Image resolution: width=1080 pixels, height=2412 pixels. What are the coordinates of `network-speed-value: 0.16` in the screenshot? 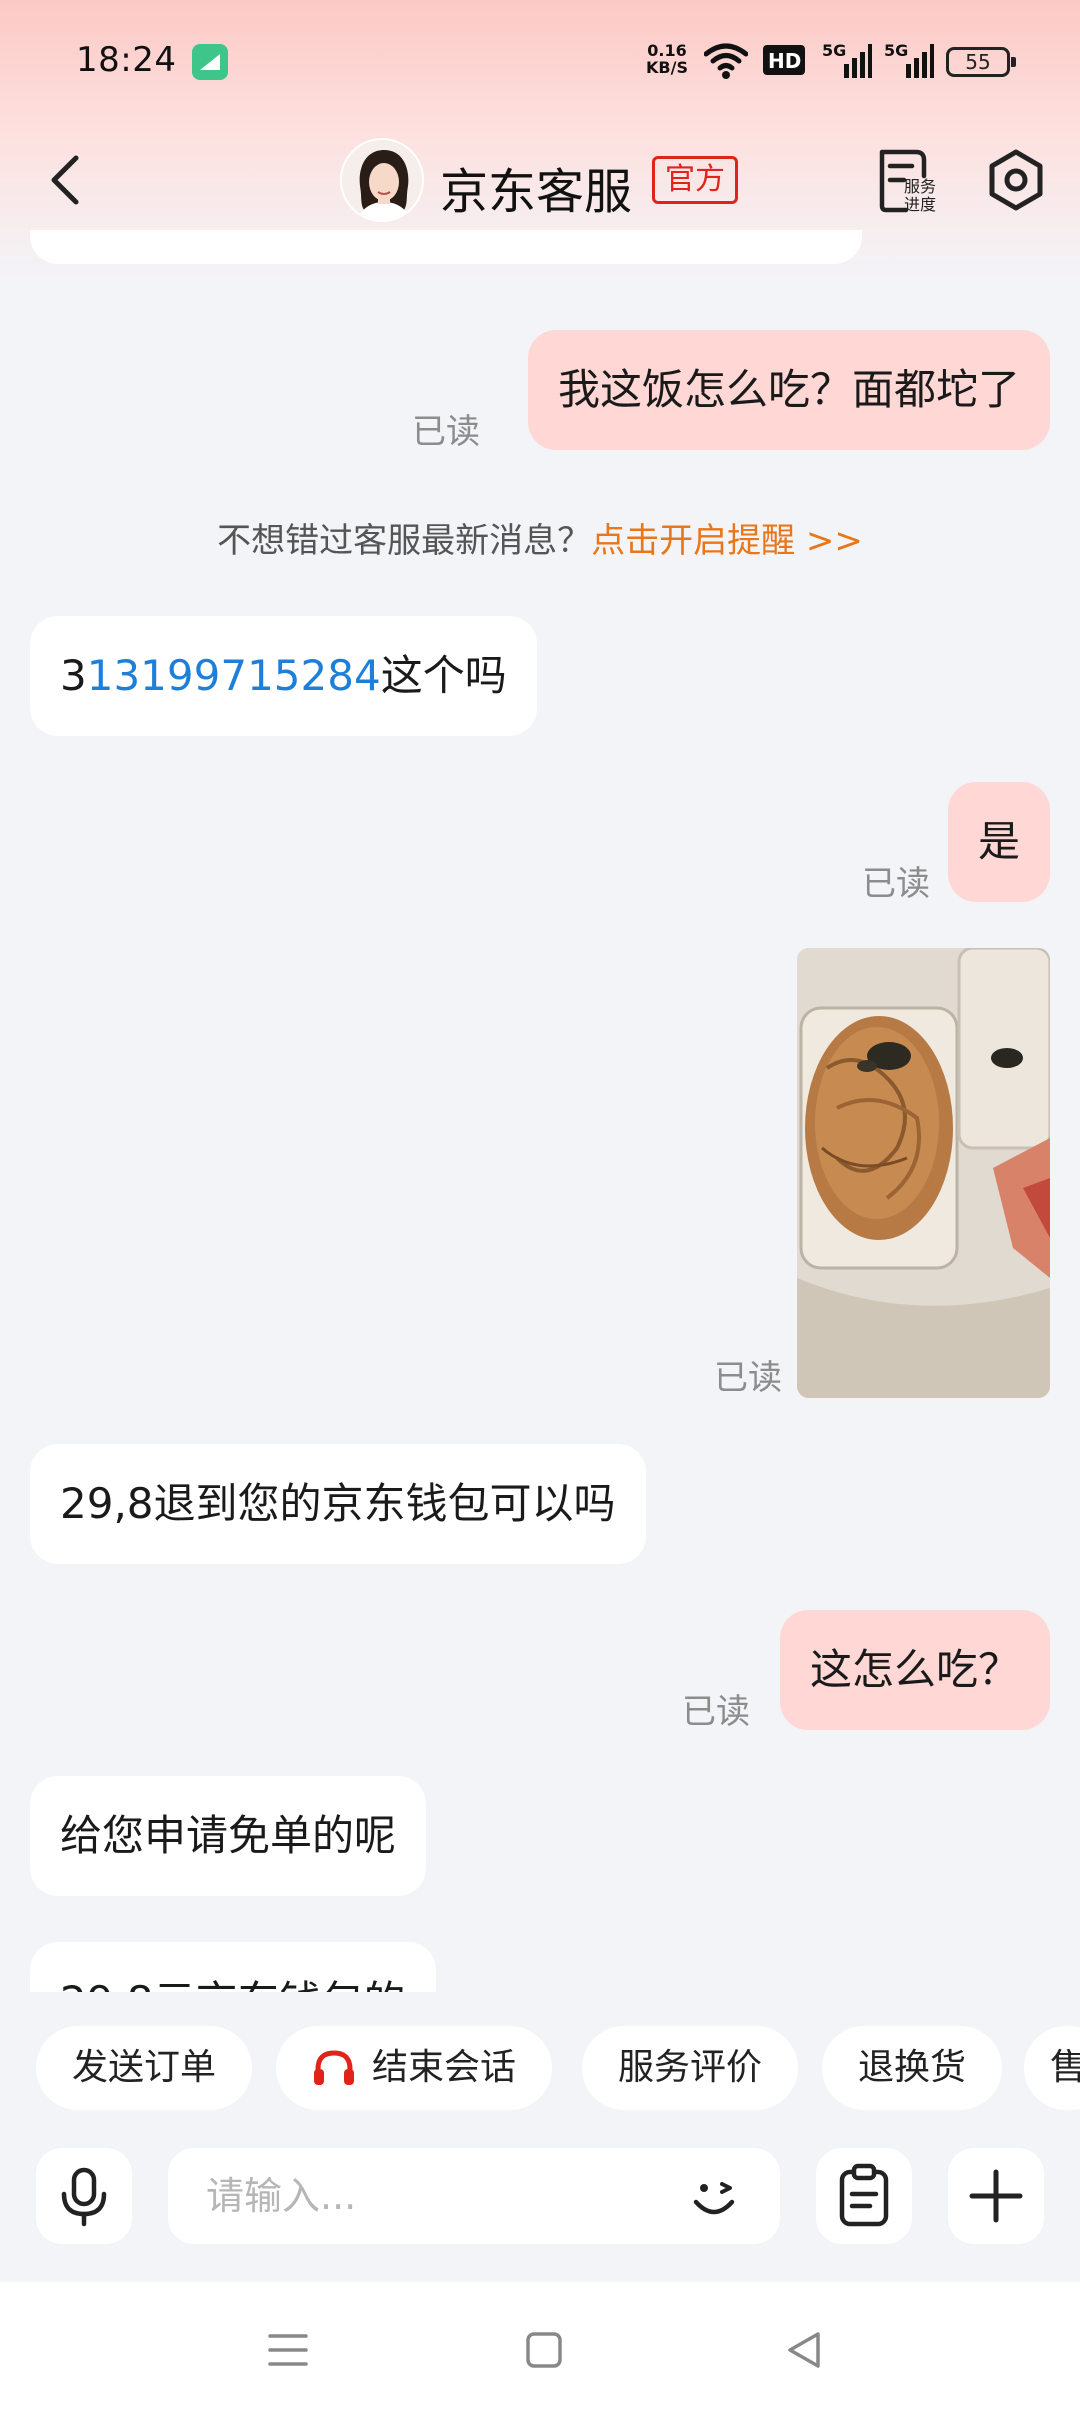 It's located at (667, 50).